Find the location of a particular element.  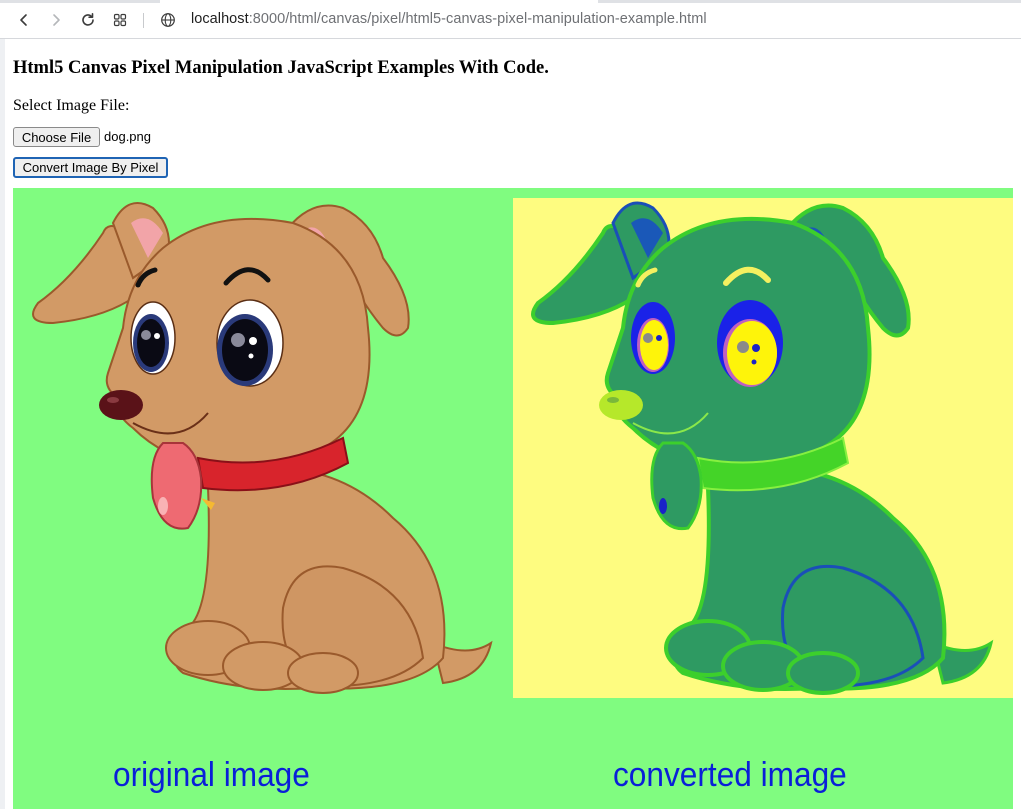

forward-button is located at coordinates (56, 20).